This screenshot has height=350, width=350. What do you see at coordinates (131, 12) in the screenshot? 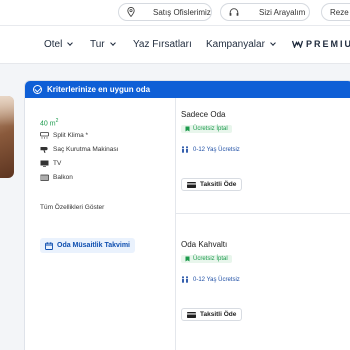
I see `location-pin-icon` at bounding box center [131, 12].